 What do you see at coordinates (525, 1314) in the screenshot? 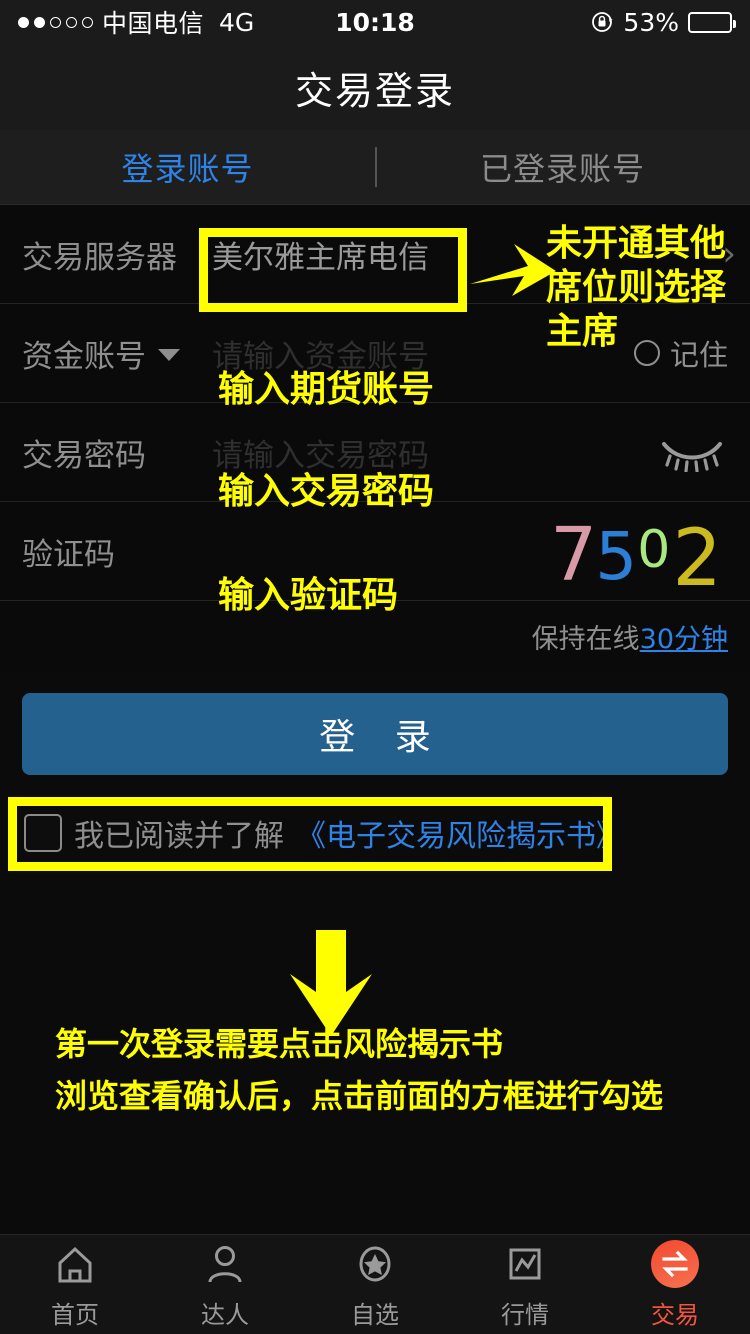
I see `tabbar-label-quotes: 行情` at bounding box center [525, 1314].